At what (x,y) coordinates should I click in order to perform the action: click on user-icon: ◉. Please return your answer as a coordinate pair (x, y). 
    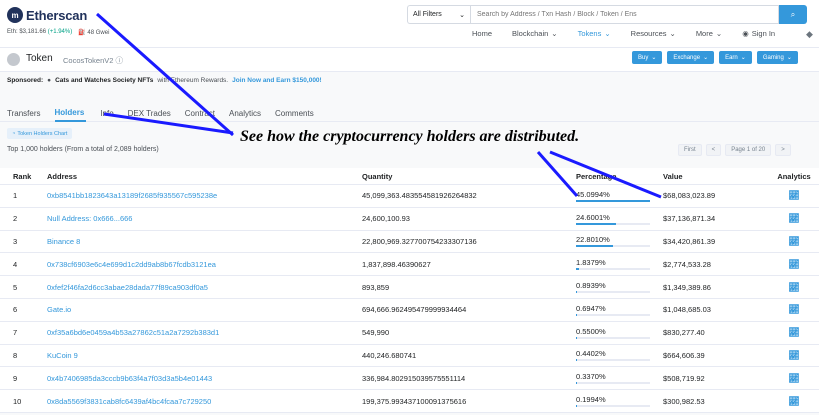
    Looking at the image, I should click on (745, 33).